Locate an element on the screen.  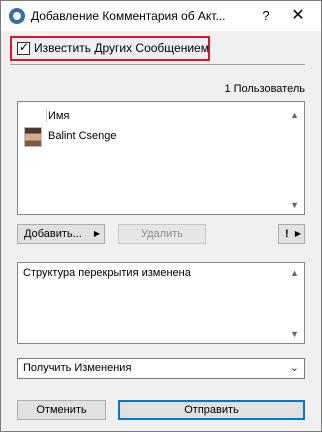
checkmark-icon: ✓ is located at coordinates (24, 47).